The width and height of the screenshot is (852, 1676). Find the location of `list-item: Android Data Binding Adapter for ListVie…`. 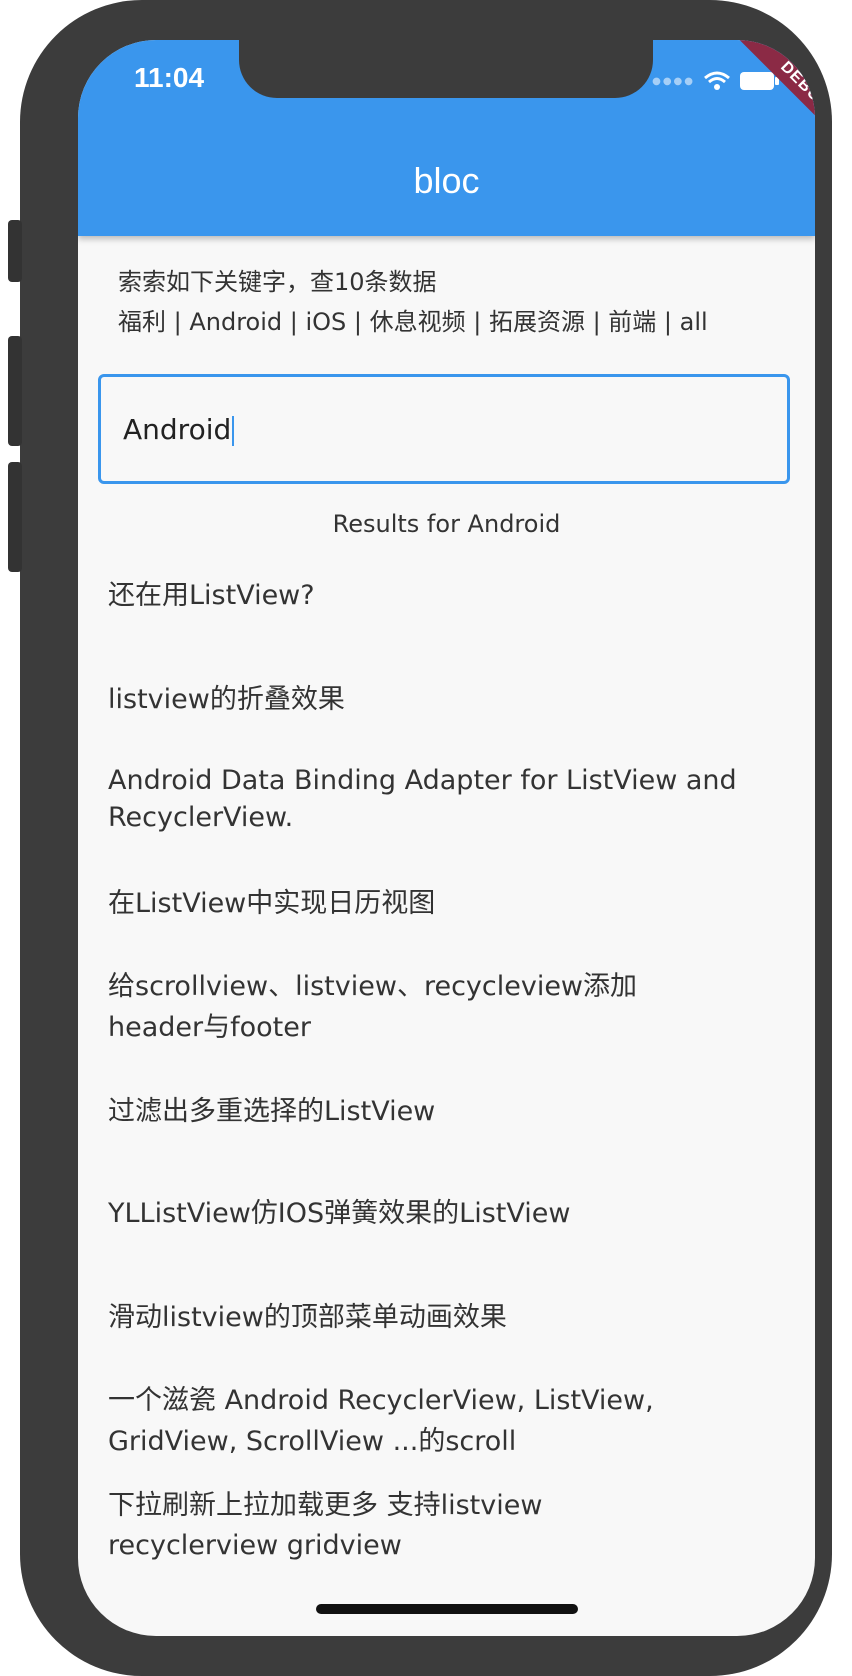

list-item: Android Data Binding Adapter for ListVie… is located at coordinates (438, 799).